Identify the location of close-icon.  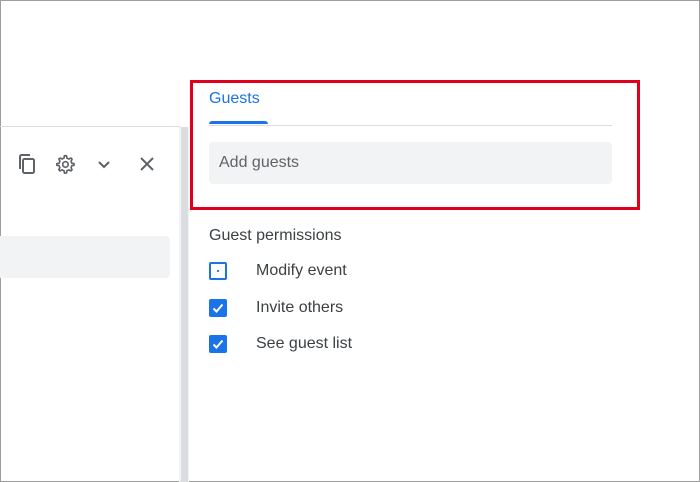
(147, 164).